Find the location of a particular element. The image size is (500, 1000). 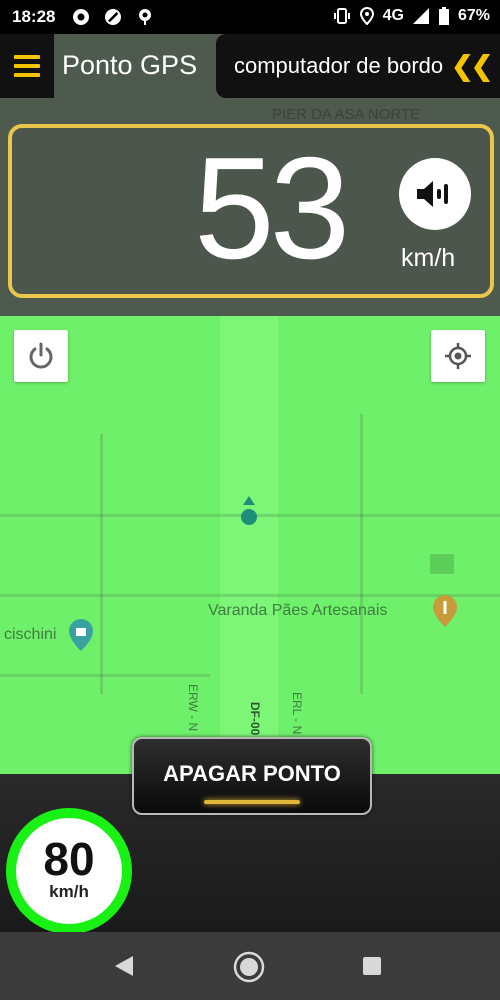

vibrate-icon is located at coordinates (341, 16).